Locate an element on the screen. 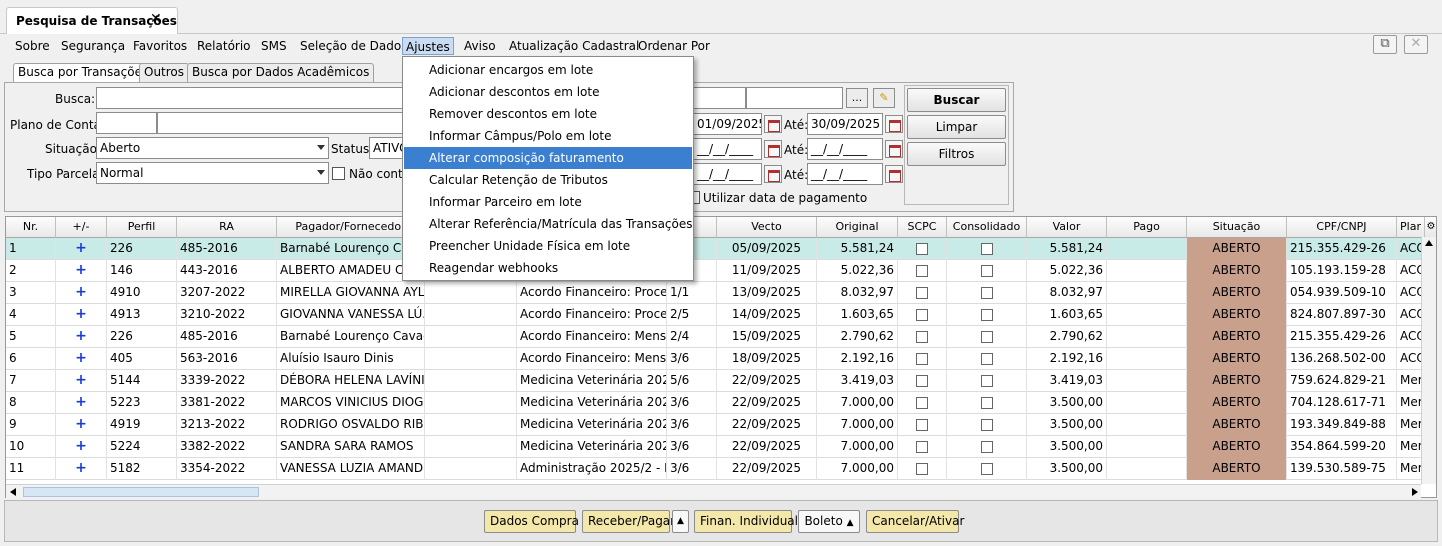 The width and height of the screenshot is (1442, 546). col-situacao: Situação is located at coordinates (1237, 227).